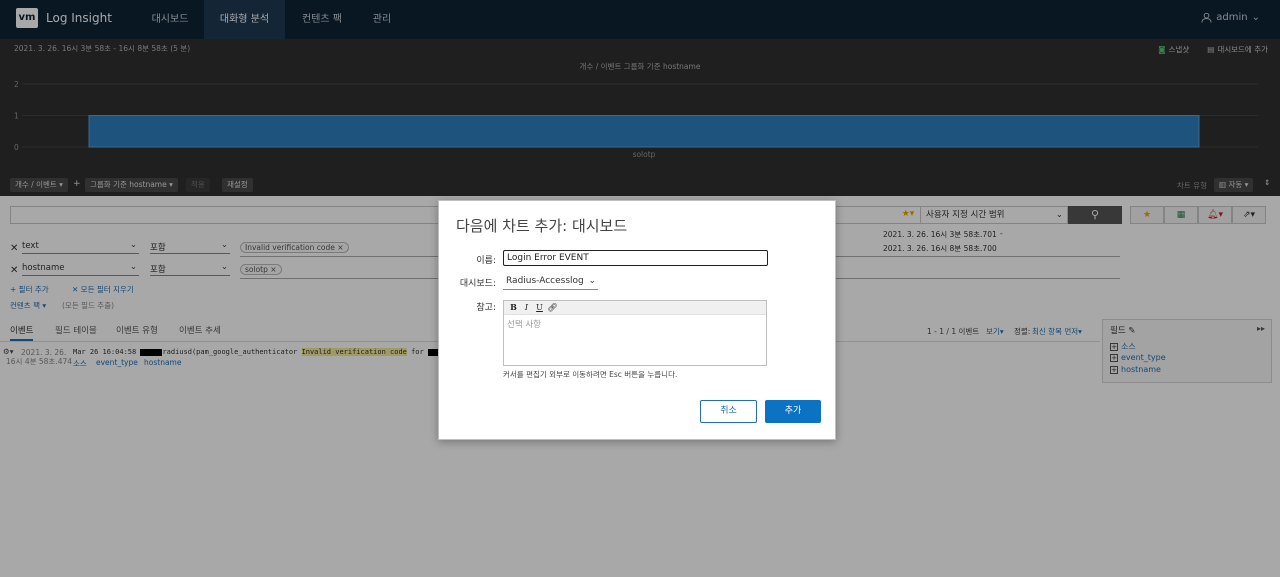 Image resolution: width=1280 pixels, height=577 pixels. I want to click on editor-help-text: 커서를 편집기 외부로 이동하려면 Esc 버튼을 누릅니다., so click(590, 374).